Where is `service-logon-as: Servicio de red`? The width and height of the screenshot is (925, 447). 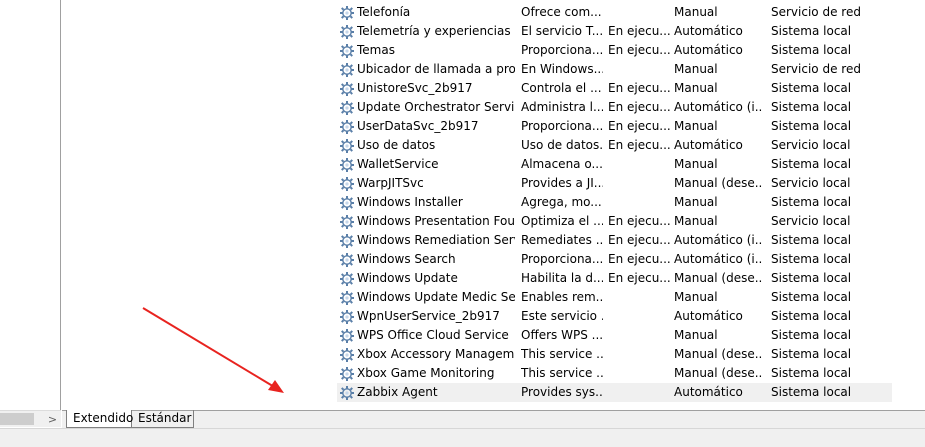
service-logon-as: Servicio de red is located at coordinates (816, 12).